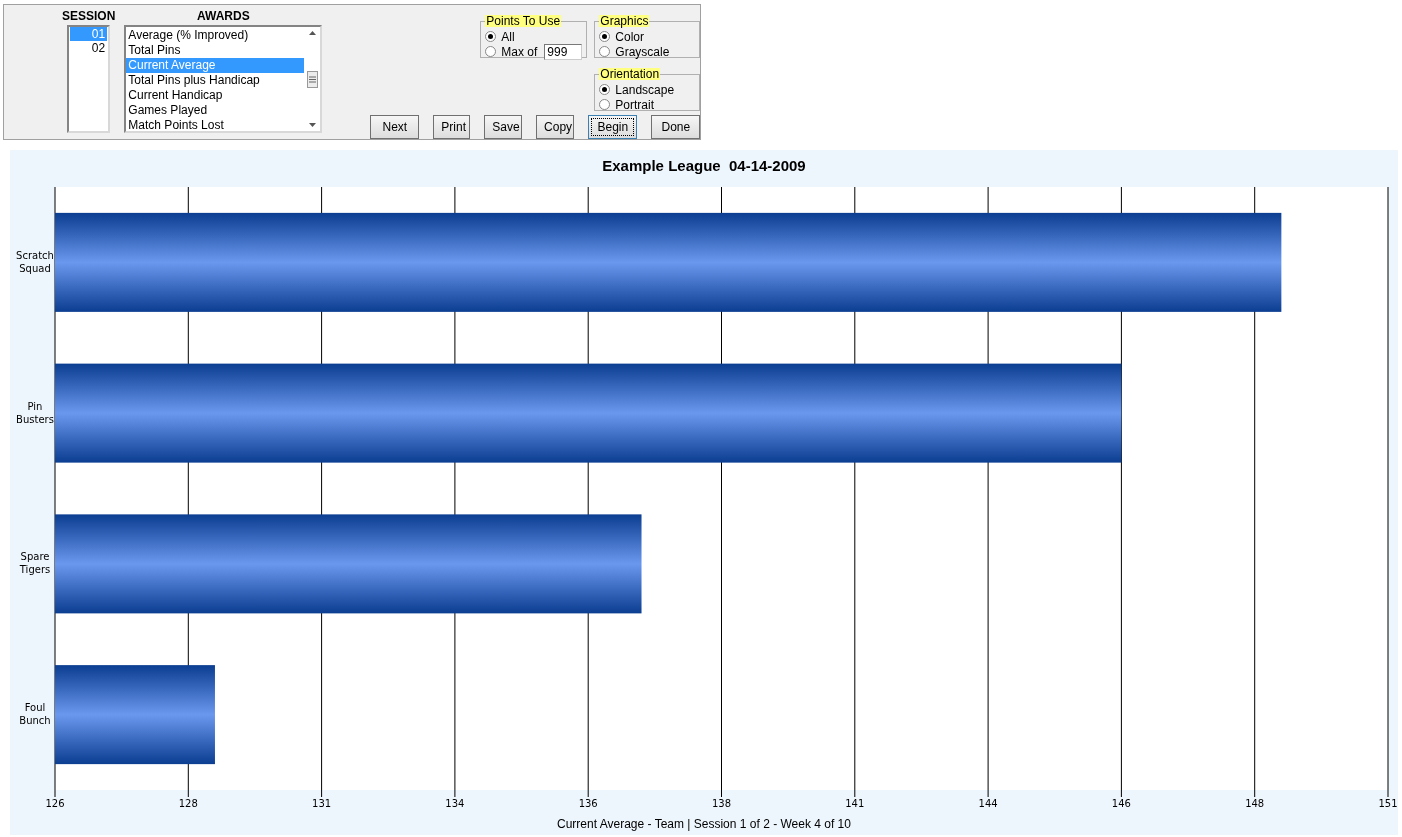  I want to click on group-title: Graphics, so click(624, 21).